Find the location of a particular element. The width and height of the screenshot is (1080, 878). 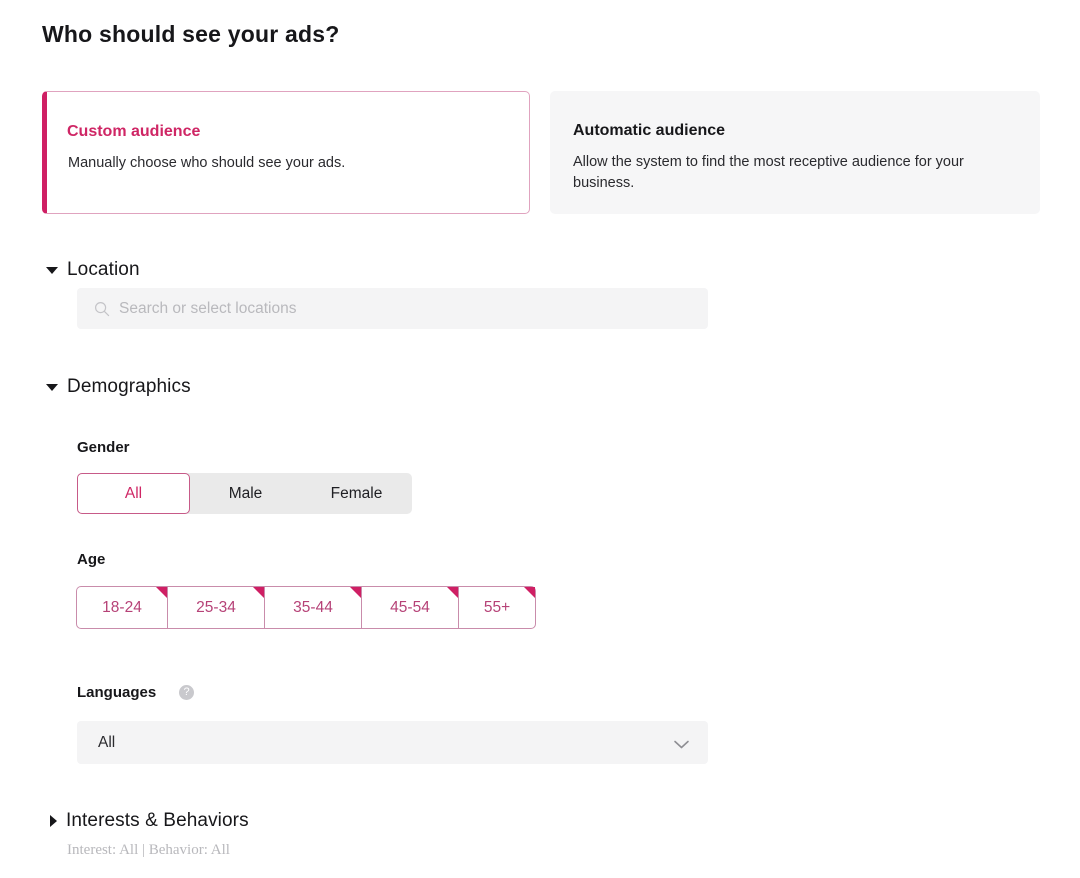

section-header-interests-behaviors: Interests & Behaviors is located at coordinates (149, 821).